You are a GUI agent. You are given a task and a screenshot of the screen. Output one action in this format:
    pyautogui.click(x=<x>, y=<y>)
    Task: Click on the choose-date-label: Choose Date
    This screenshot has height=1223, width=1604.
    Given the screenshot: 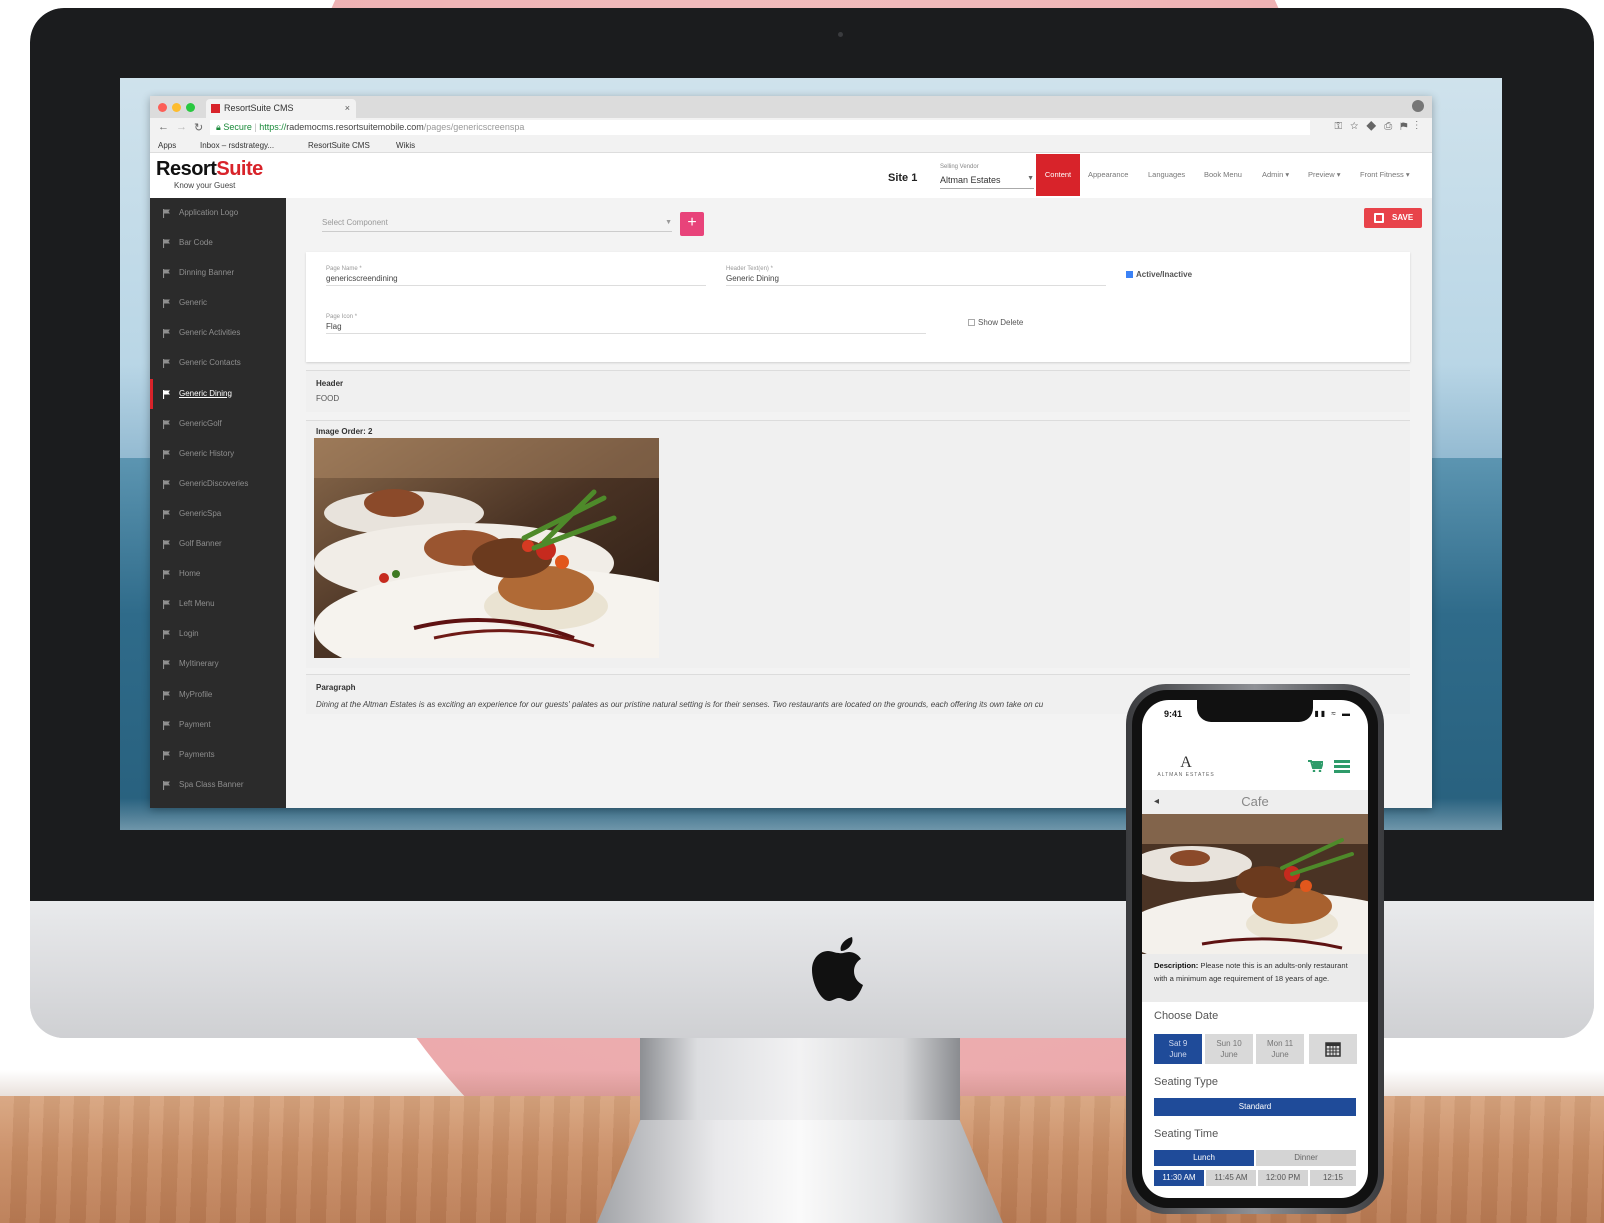 What is the action you would take?
    pyautogui.click(x=1186, y=1016)
    